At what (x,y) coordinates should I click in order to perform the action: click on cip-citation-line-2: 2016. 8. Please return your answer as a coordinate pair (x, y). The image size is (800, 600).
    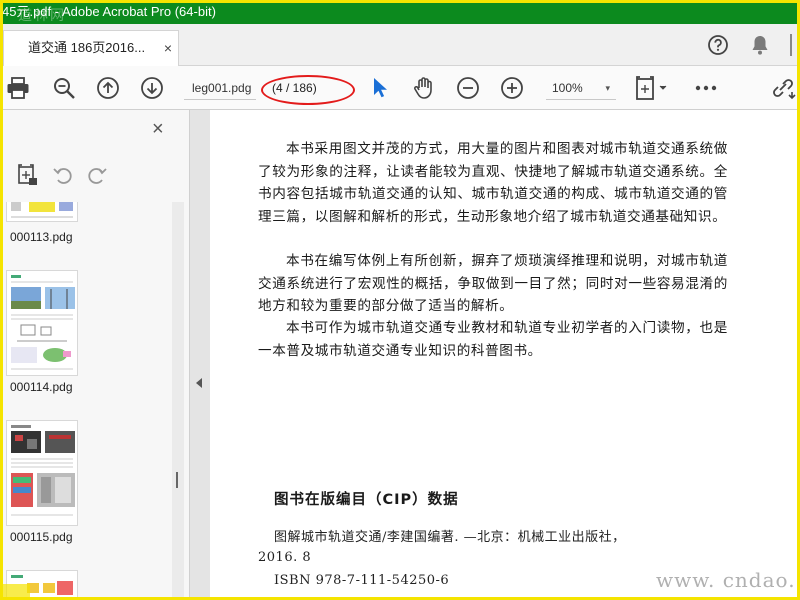
    Looking at the image, I should click on (285, 557).